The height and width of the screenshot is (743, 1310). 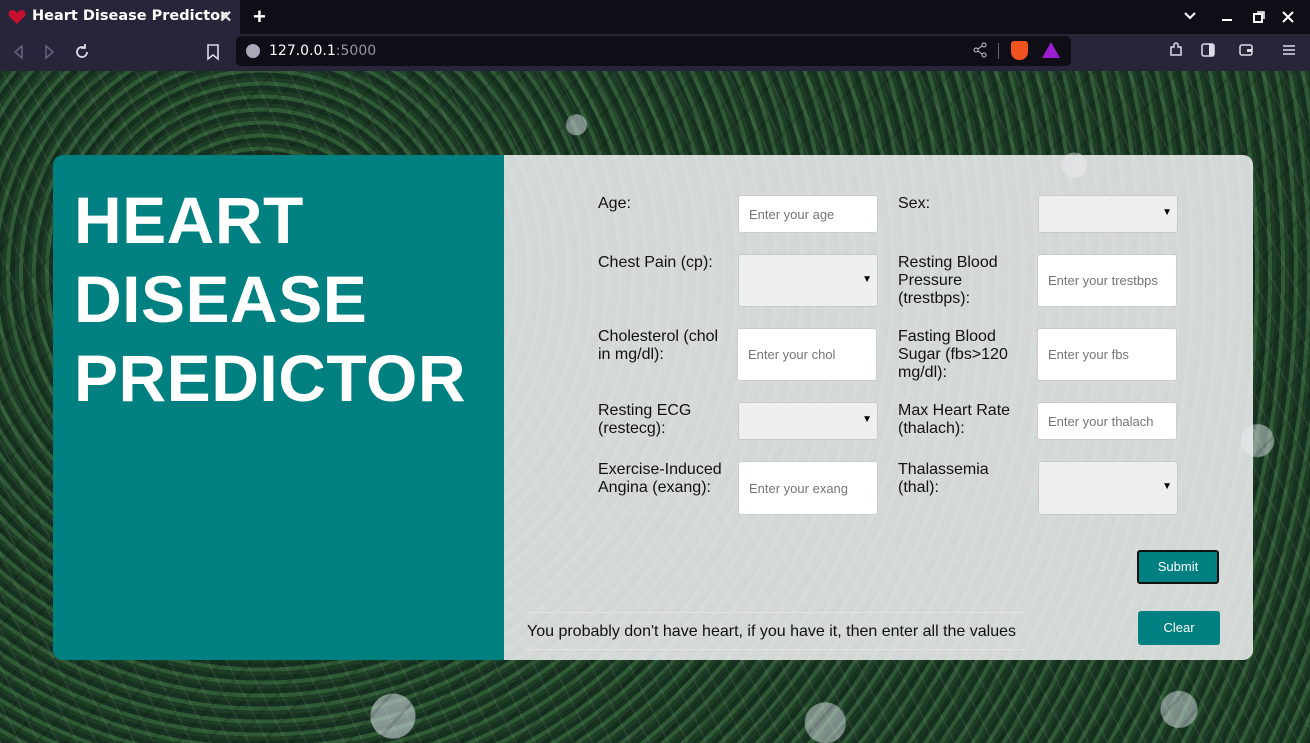 What do you see at coordinates (1190, 16) in the screenshot?
I see `tab-list-chevron-icon` at bounding box center [1190, 16].